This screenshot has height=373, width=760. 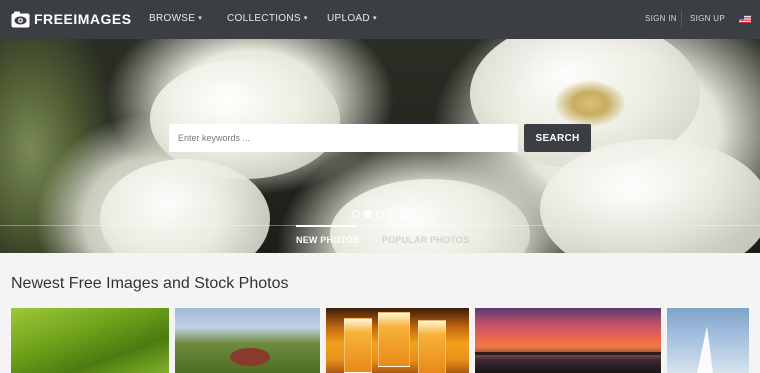 What do you see at coordinates (568, 340) in the screenshot?
I see `photo-thumbnail-sunset` at bounding box center [568, 340].